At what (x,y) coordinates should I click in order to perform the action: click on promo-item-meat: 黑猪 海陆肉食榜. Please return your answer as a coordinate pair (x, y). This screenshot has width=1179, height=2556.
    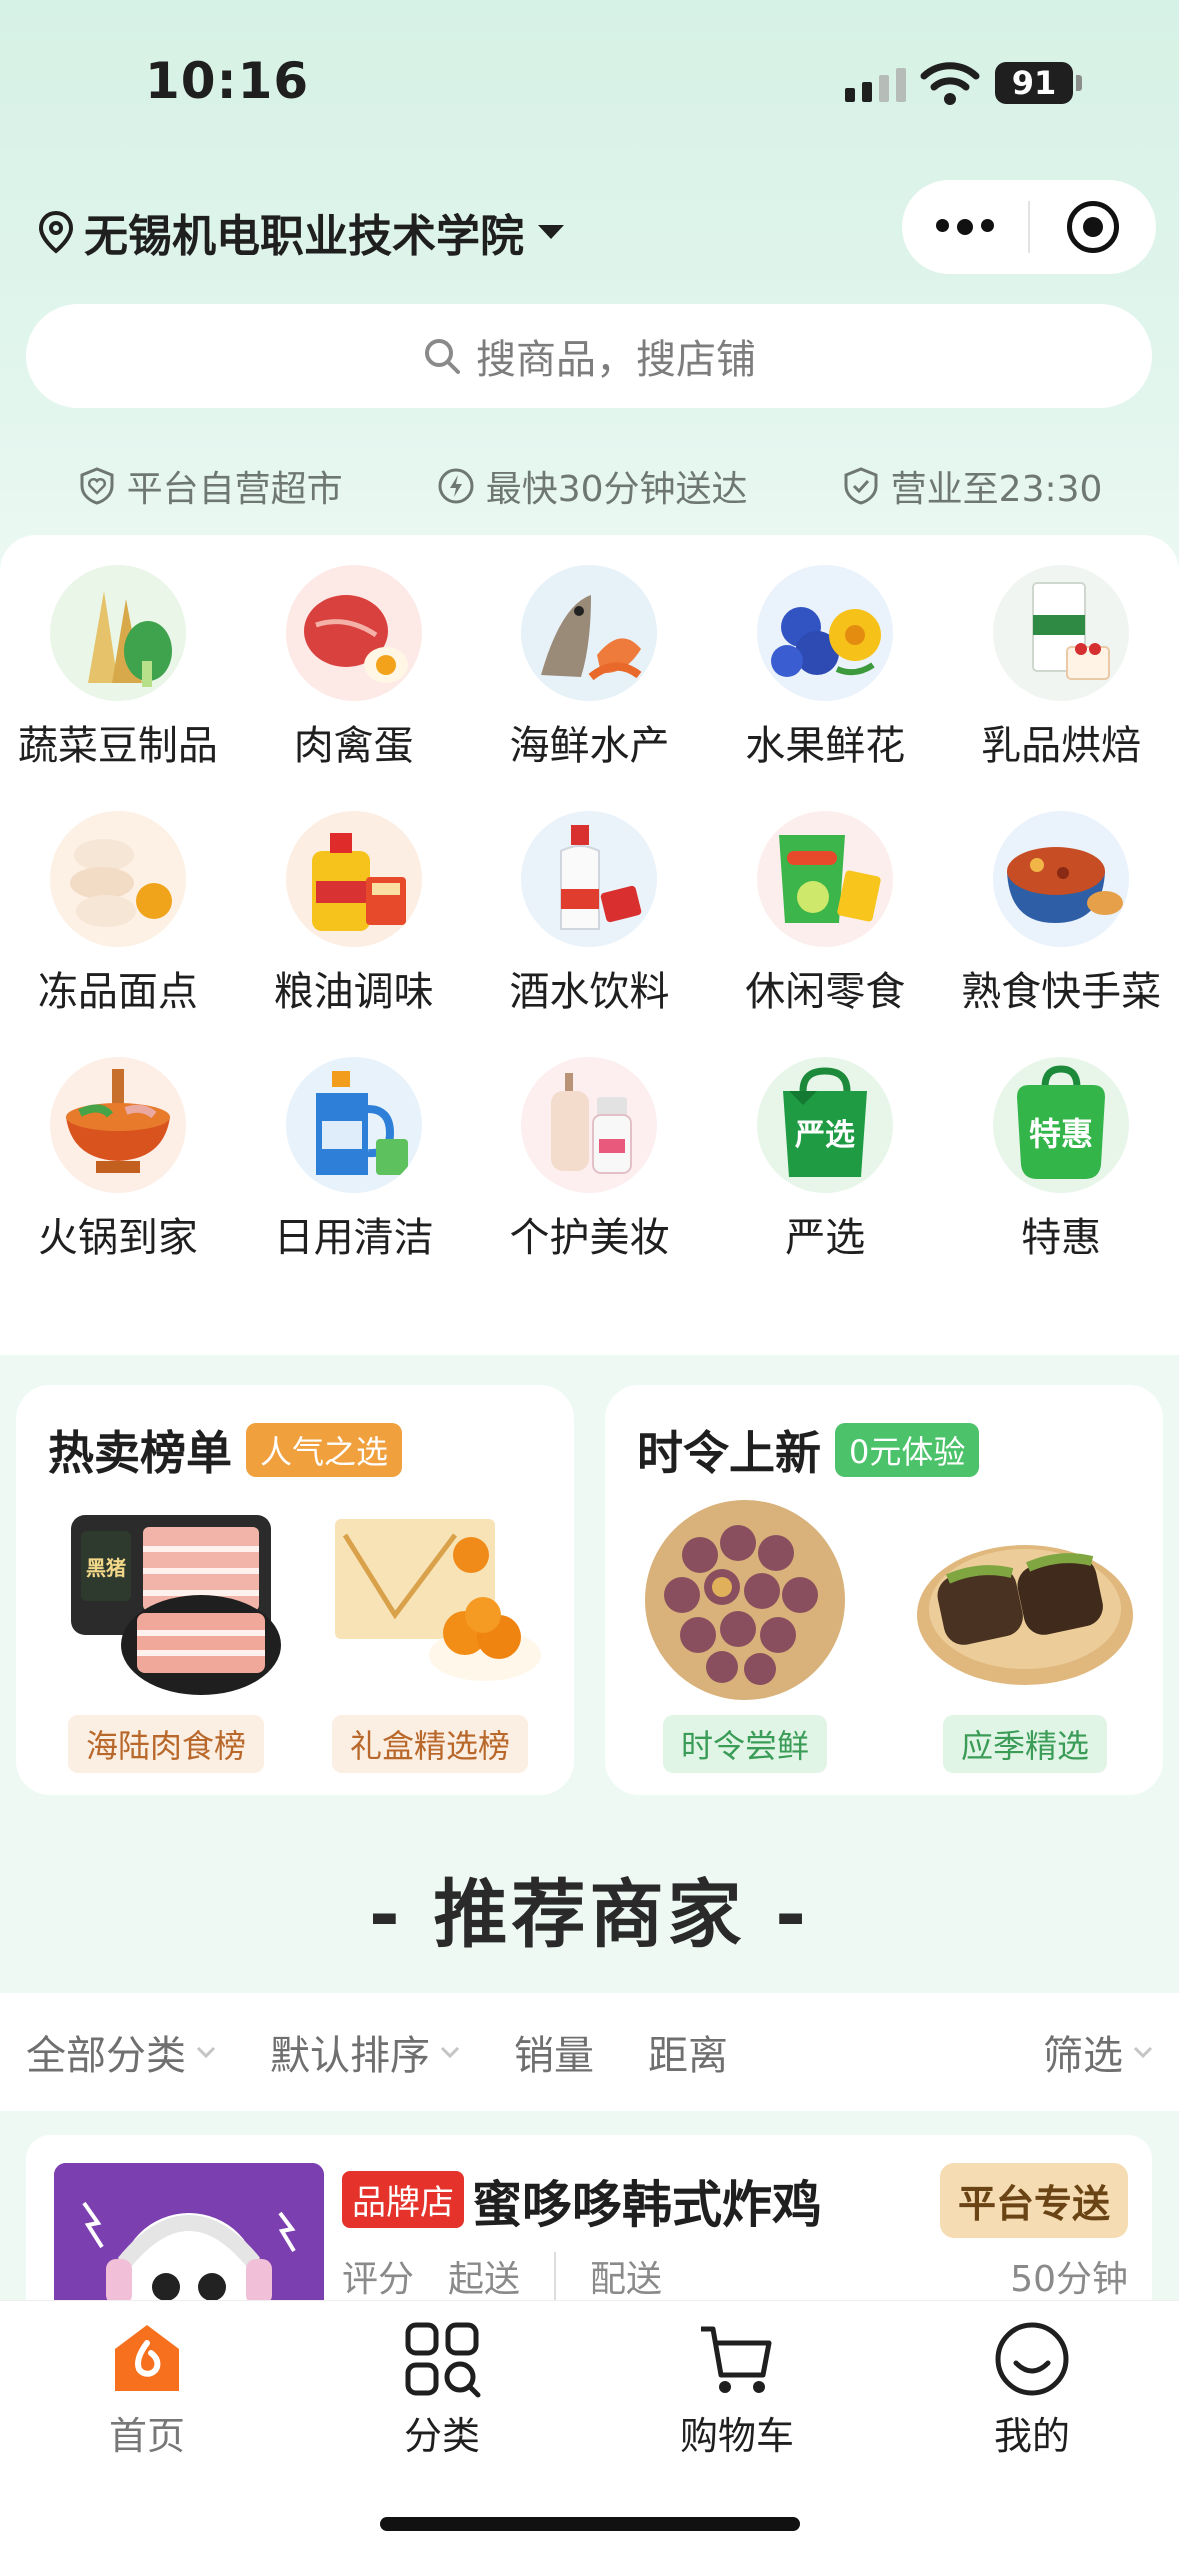
    Looking at the image, I should click on (166, 1635).